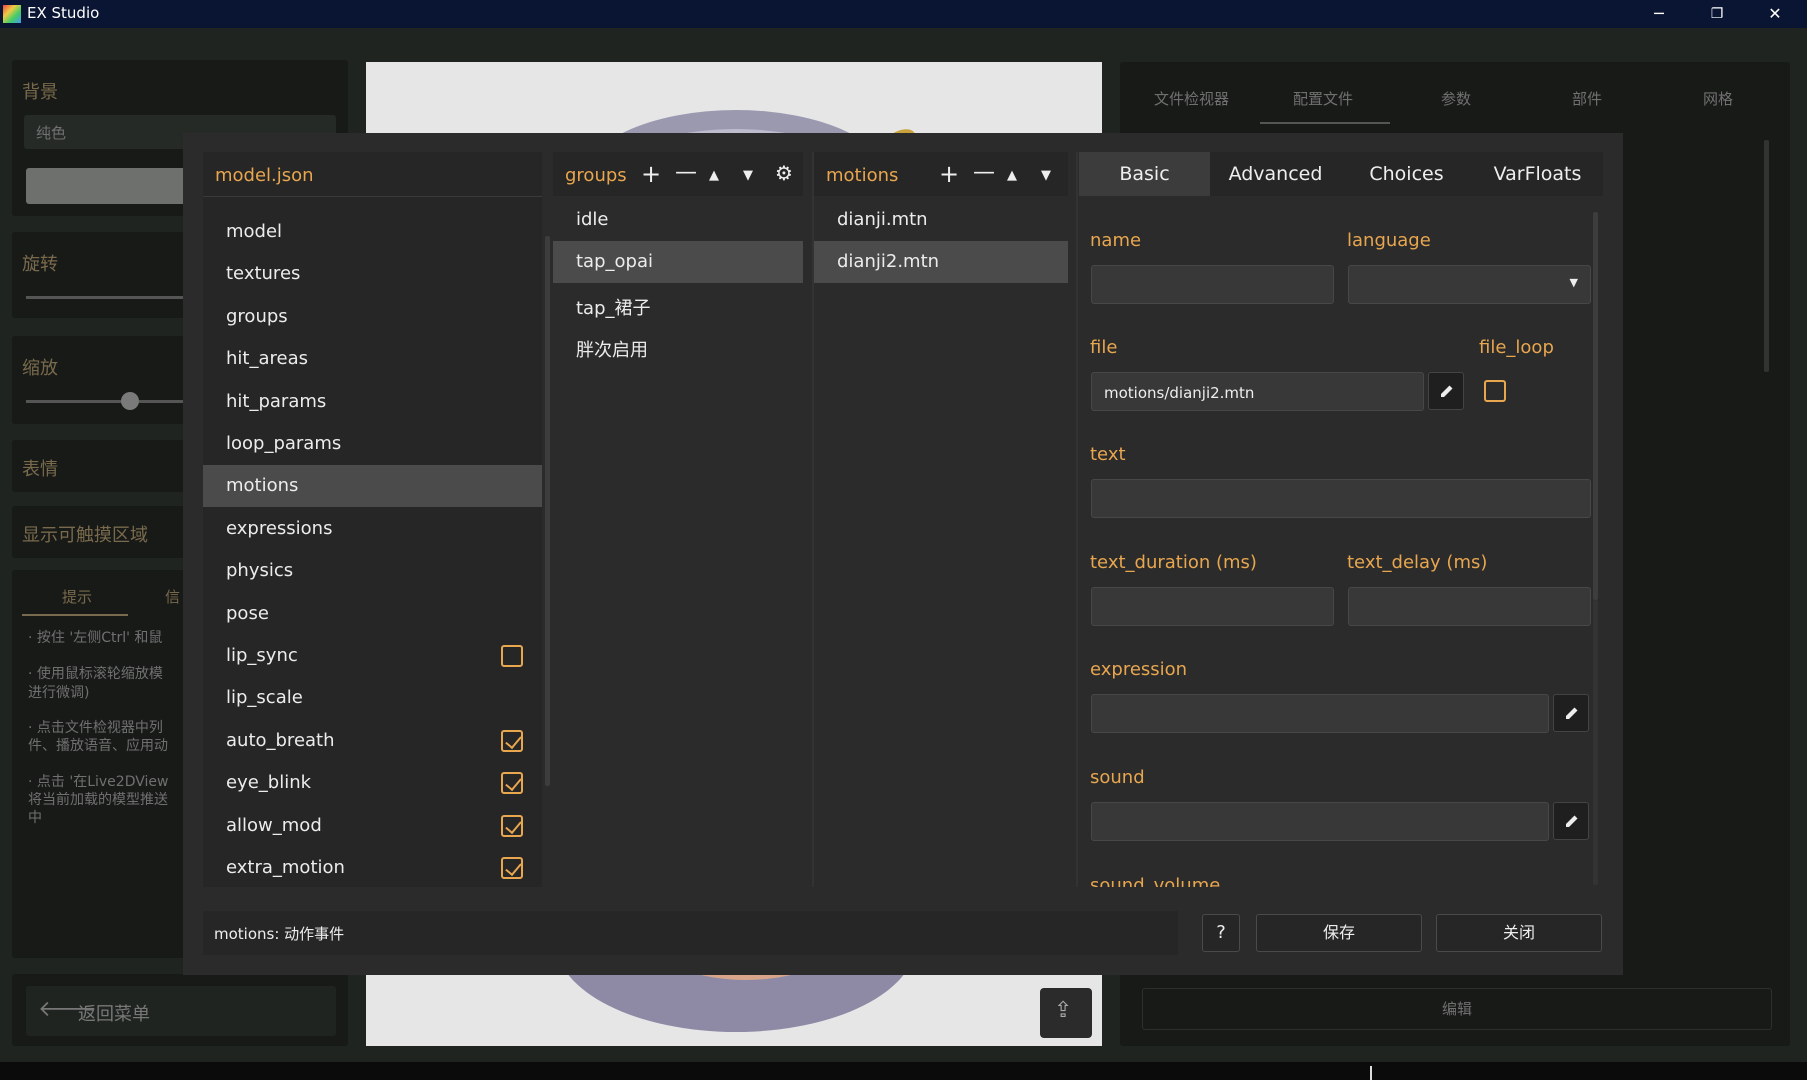 This screenshot has height=1080, width=1807. Describe the element at coordinates (1537, 174) in the screenshot. I see `tab-varfloats: VarFloats` at that location.